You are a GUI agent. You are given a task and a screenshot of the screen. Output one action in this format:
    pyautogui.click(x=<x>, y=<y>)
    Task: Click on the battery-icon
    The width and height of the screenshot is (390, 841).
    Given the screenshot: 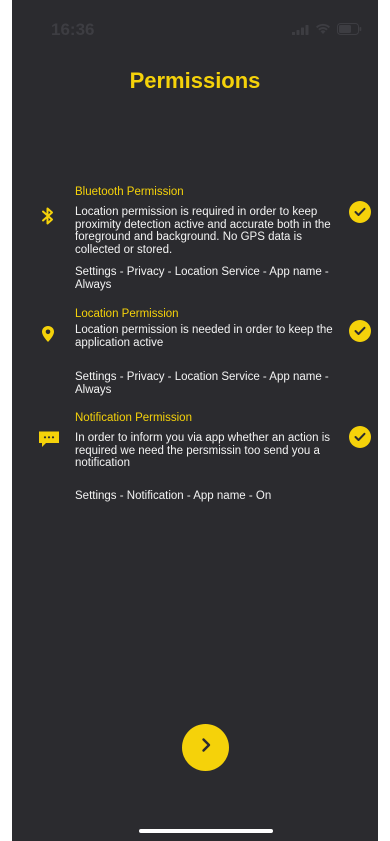 What is the action you would take?
    pyautogui.click(x=349, y=31)
    